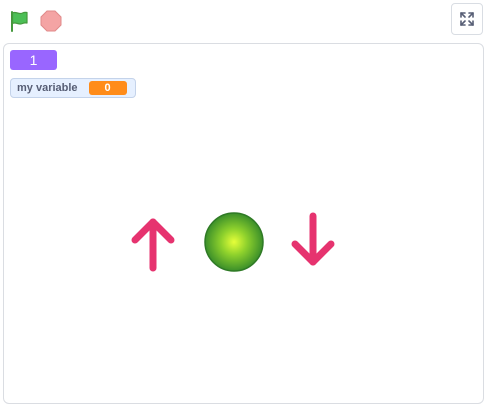  I want to click on stage-header, so click(244, 21).